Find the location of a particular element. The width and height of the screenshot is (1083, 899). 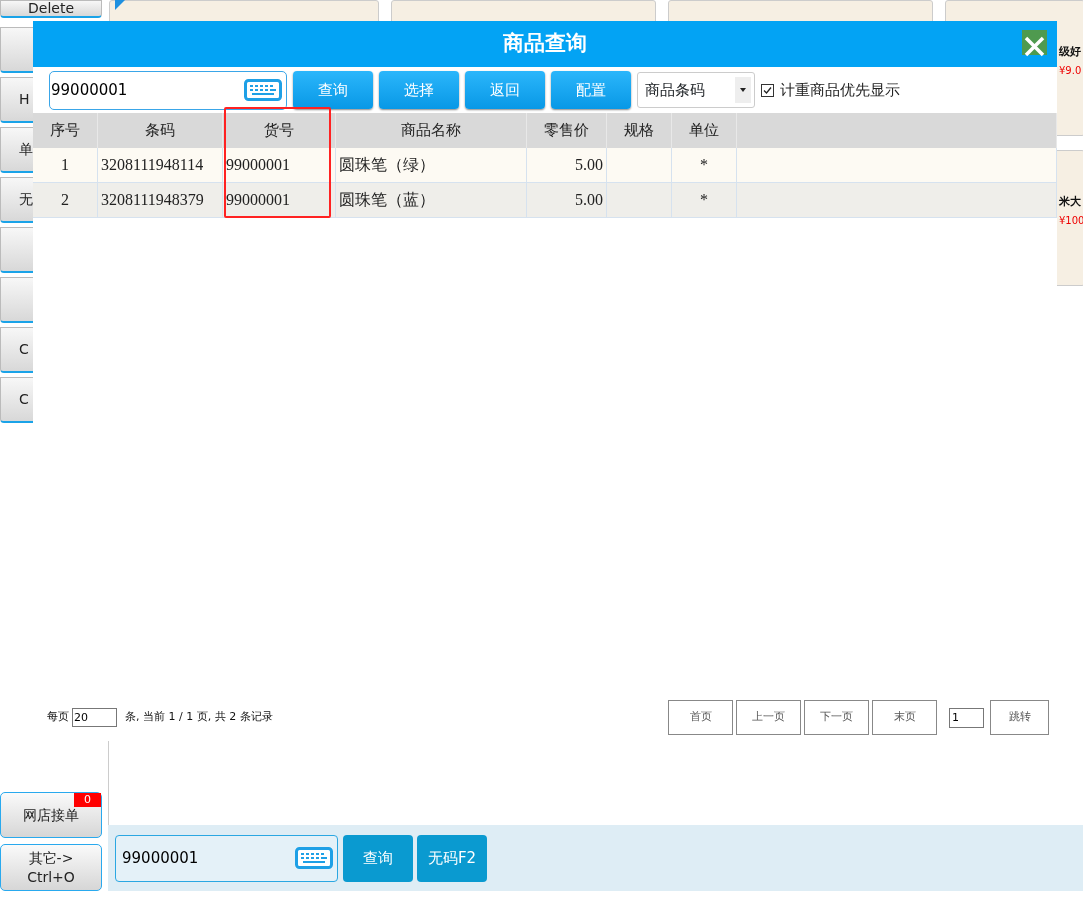

last-page-button: 末页 is located at coordinates (904, 717).